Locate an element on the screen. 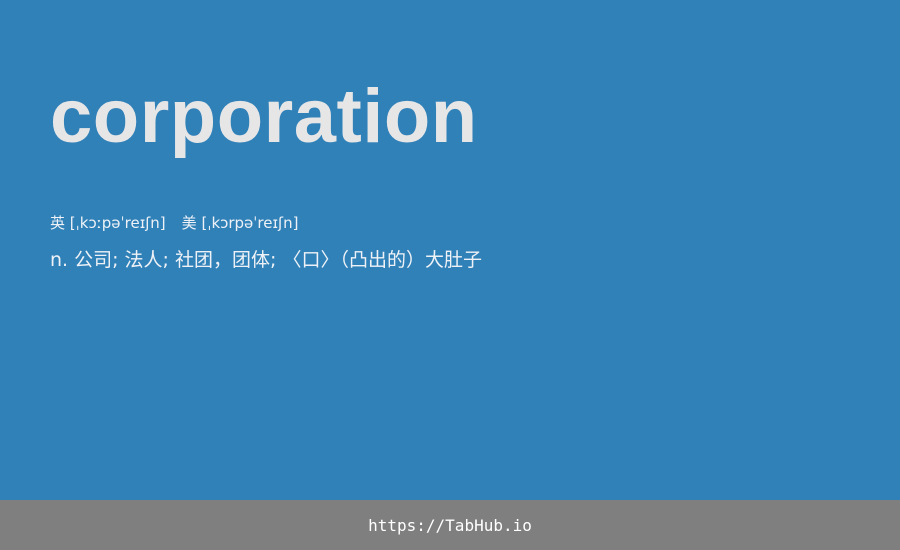 Image resolution: width=900 pixels, height=550 pixels. us-pronunciation: [ˌkɔrpəˈreɪʃn] is located at coordinates (250, 223).